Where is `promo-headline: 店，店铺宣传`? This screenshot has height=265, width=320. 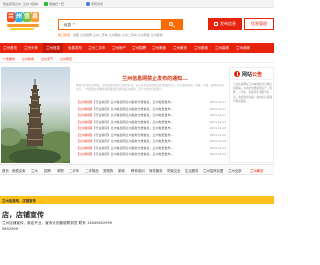 promo-headline: 店，店铺宣传 is located at coordinates (23, 215).